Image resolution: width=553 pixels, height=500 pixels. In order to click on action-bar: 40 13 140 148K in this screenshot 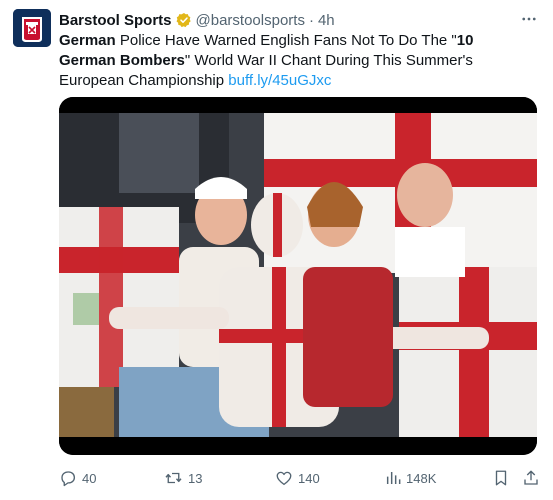, I will do `click(276, 478)`.